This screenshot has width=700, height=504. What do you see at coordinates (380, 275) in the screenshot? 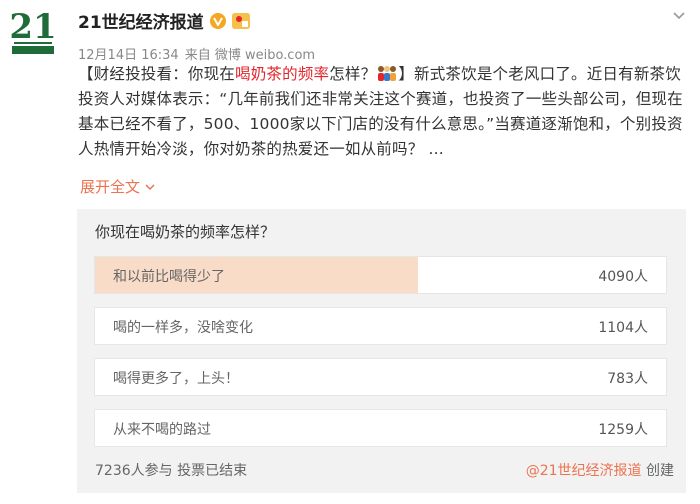
I see `poll-option: 和以前比喝得少了 4090人` at bounding box center [380, 275].